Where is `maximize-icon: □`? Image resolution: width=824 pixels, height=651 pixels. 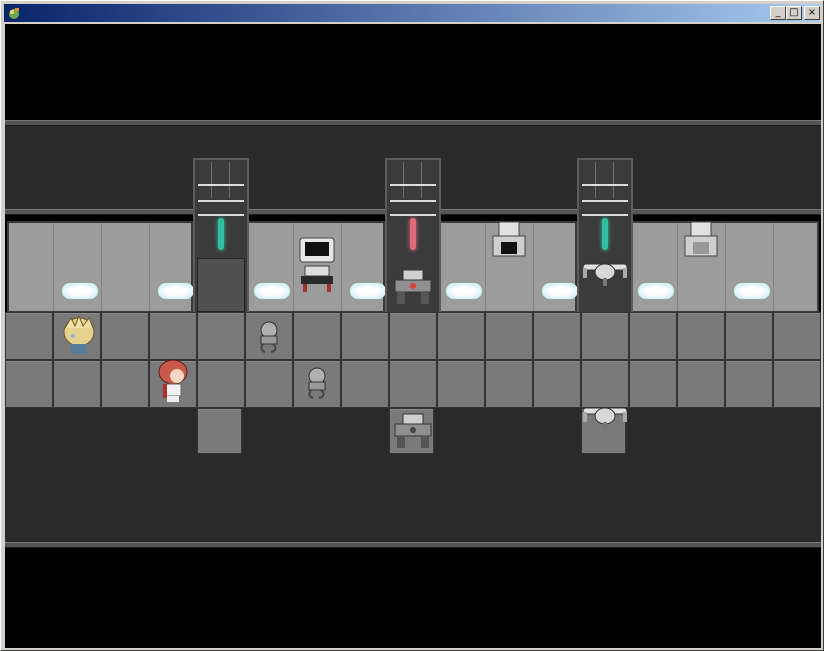 maximize-icon: □ is located at coordinates (794, 12).